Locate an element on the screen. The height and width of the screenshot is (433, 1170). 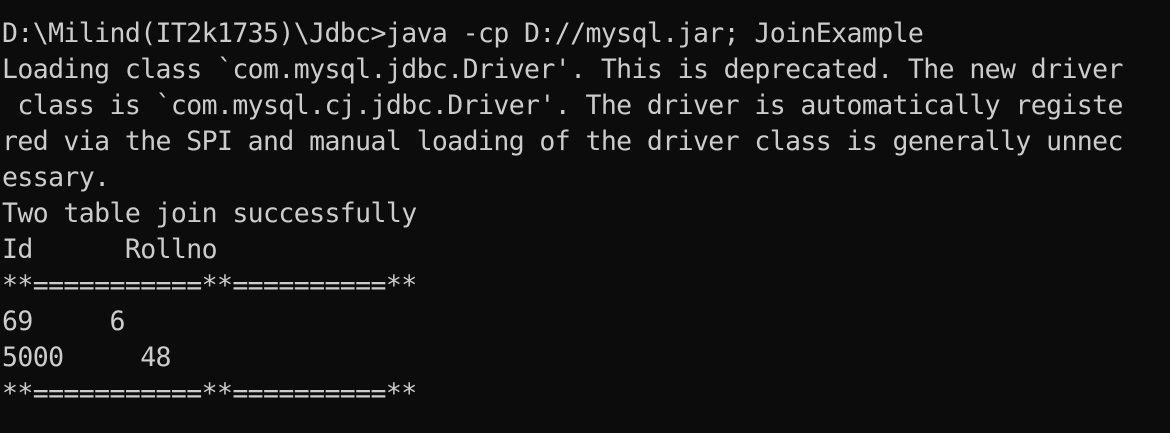
output-line-deprecation-4: essary. is located at coordinates (56, 177).